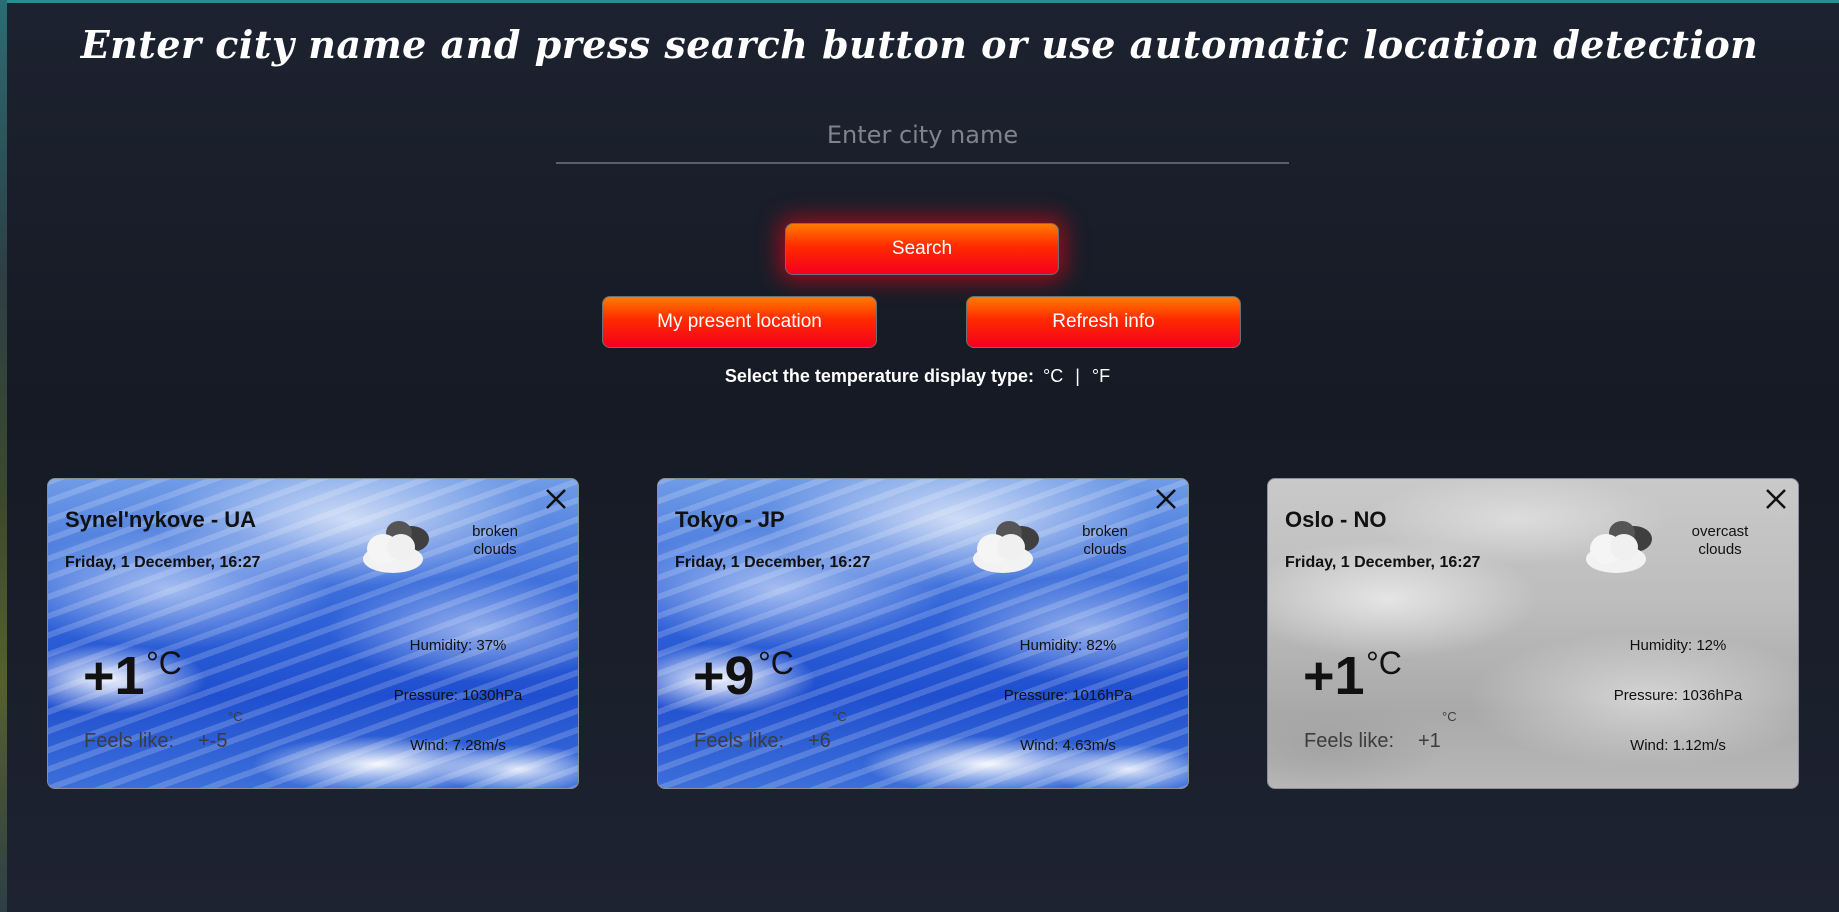  I want to click on wind: Wind: 7.28m/s, so click(458, 745).